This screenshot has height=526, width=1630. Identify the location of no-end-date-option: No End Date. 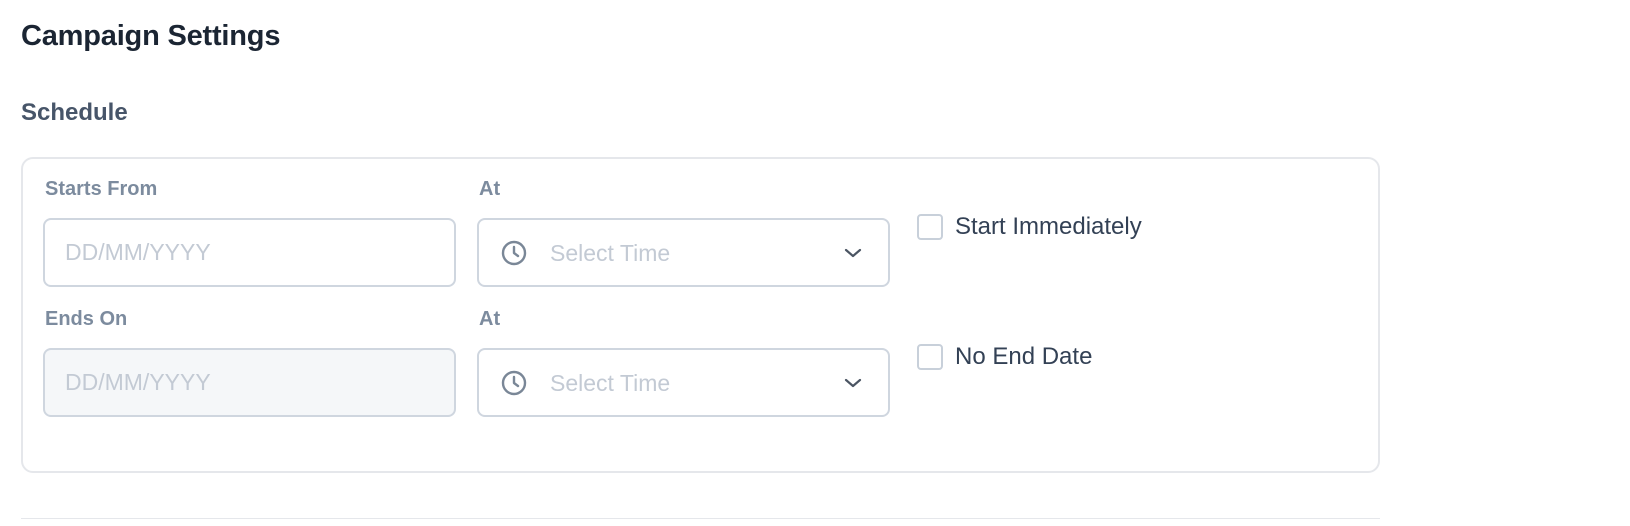
(1004, 357).